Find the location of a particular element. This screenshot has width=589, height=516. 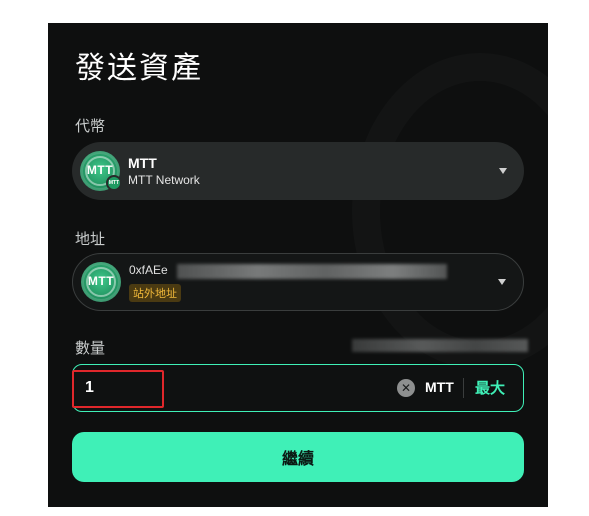

input-highlight-annotation is located at coordinates (118, 389).